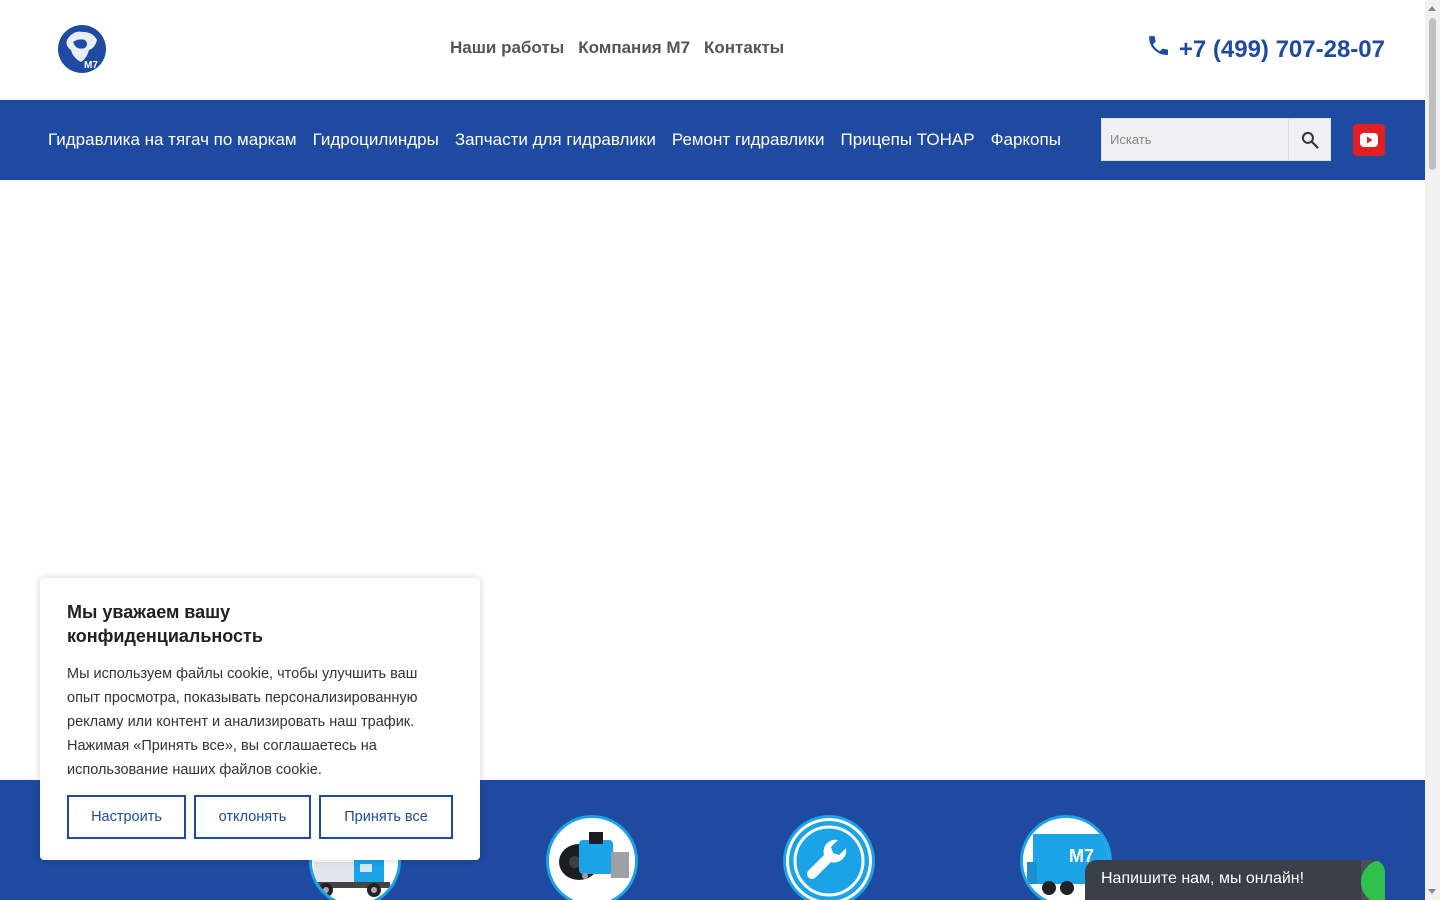  What do you see at coordinates (1195, 139) in the screenshot?
I see `search-input` at bounding box center [1195, 139].